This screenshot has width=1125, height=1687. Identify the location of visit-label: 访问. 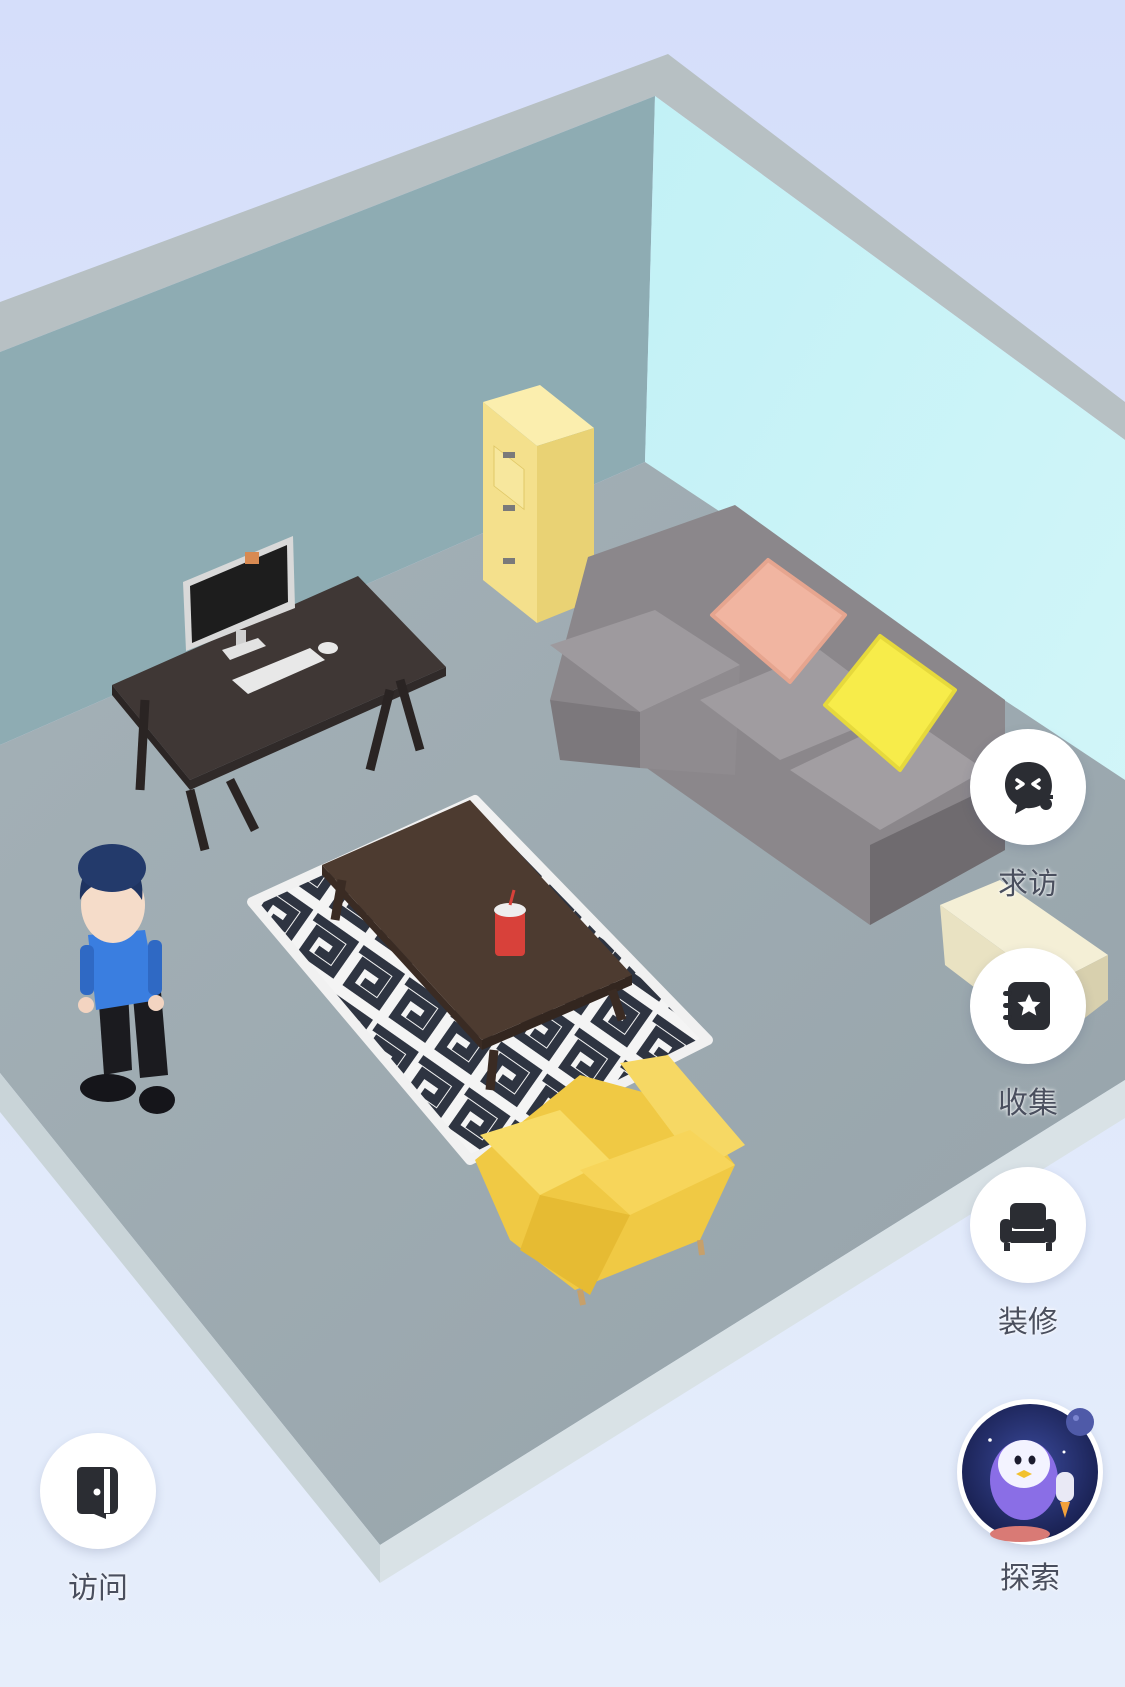
(98, 1588).